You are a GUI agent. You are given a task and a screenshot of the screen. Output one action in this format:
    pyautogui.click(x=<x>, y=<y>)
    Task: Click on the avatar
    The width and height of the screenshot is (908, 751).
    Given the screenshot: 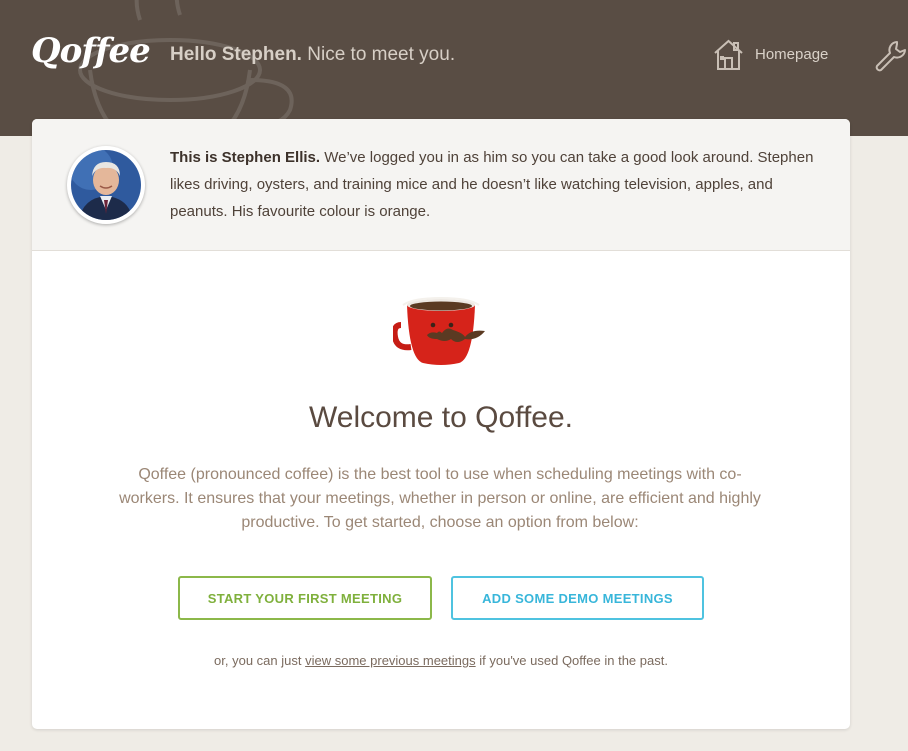 What is the action you would take?
    pyautogui.click(x=106, y=185)
    